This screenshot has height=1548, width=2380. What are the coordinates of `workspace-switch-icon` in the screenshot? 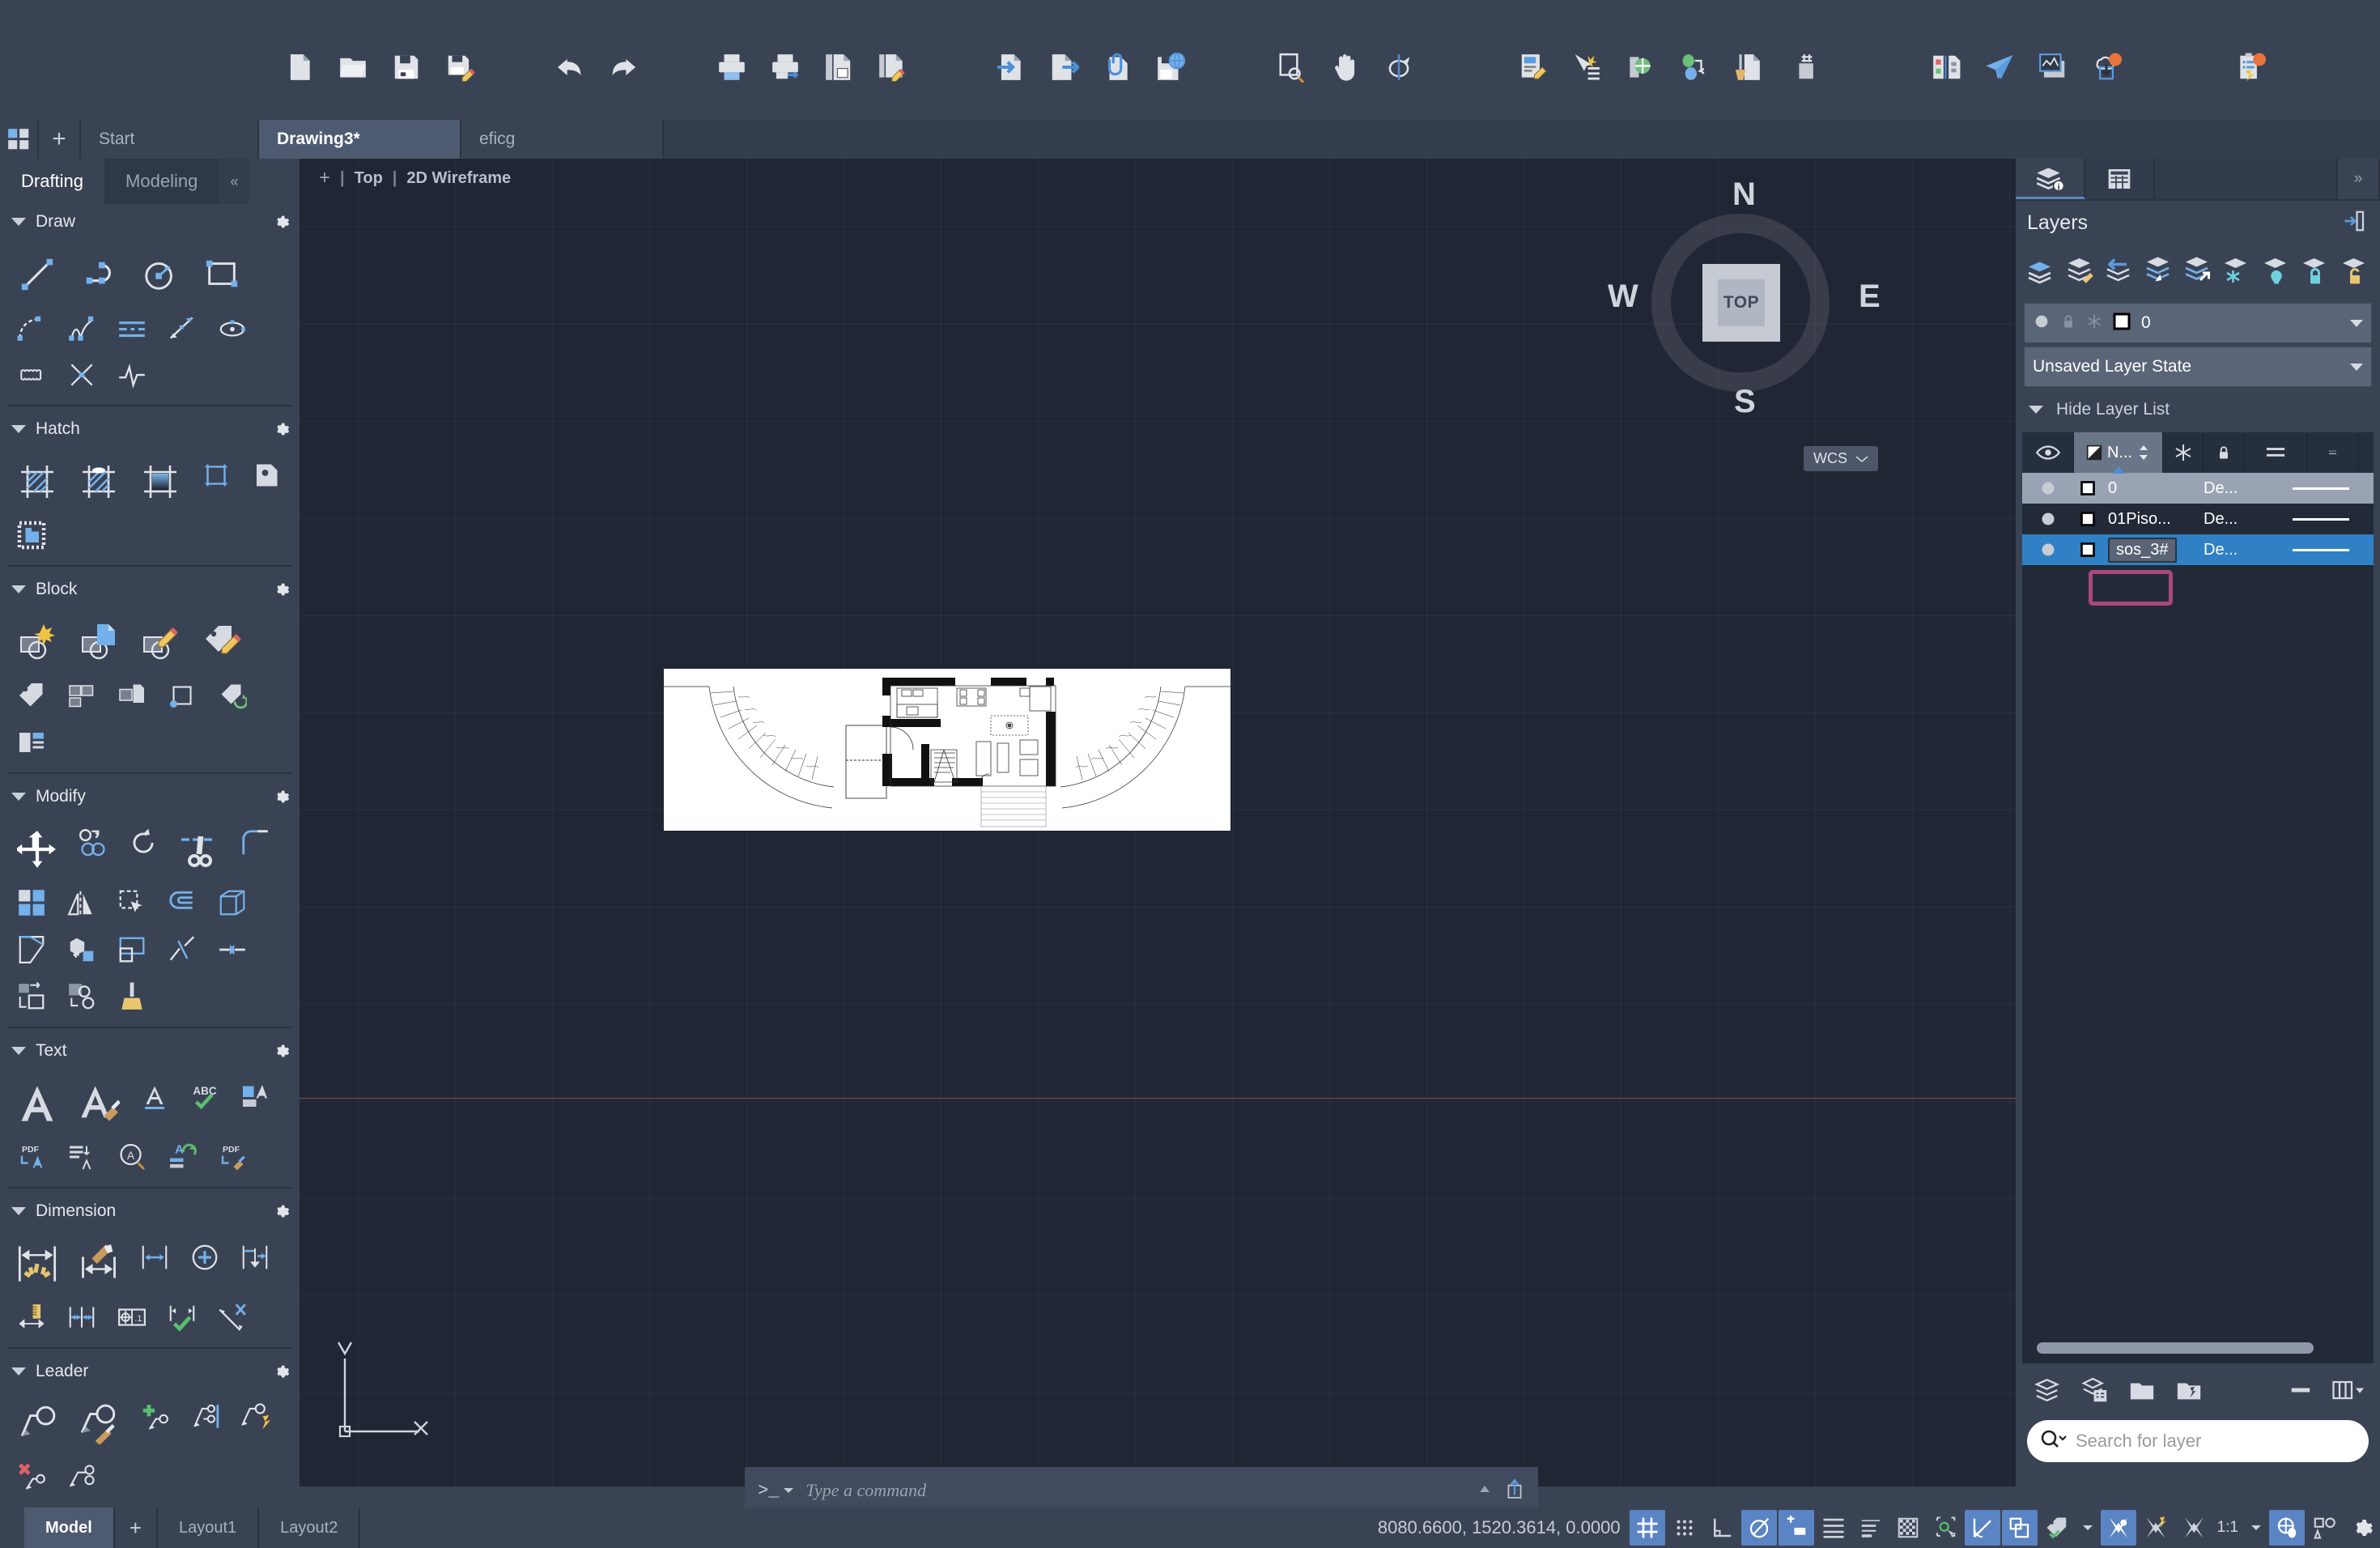 It's located at (2118, 1528).